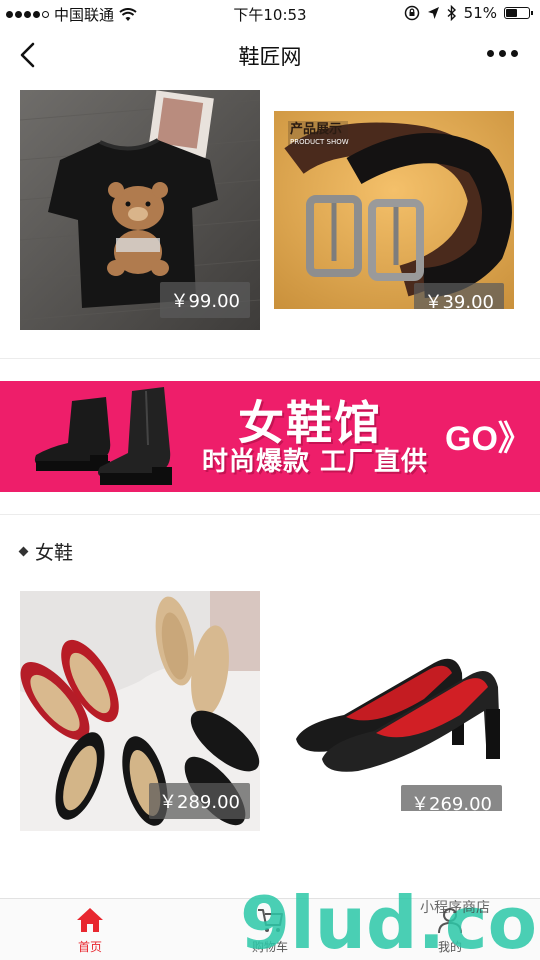  I want to click on tab-home: 首页, so click(90, 930).